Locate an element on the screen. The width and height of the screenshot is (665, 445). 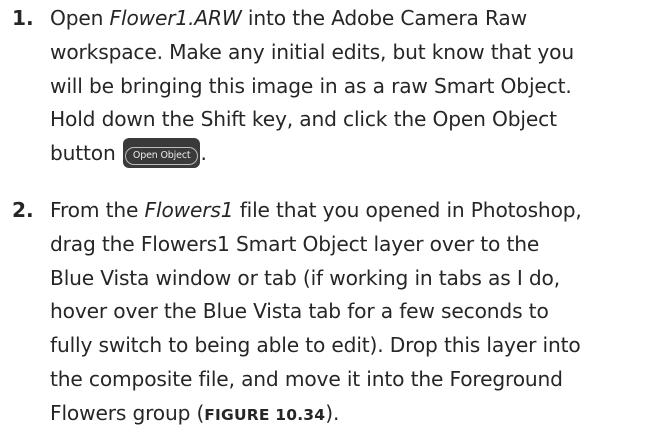
text-line: button Open Object. is located at coordinates (356, 154).